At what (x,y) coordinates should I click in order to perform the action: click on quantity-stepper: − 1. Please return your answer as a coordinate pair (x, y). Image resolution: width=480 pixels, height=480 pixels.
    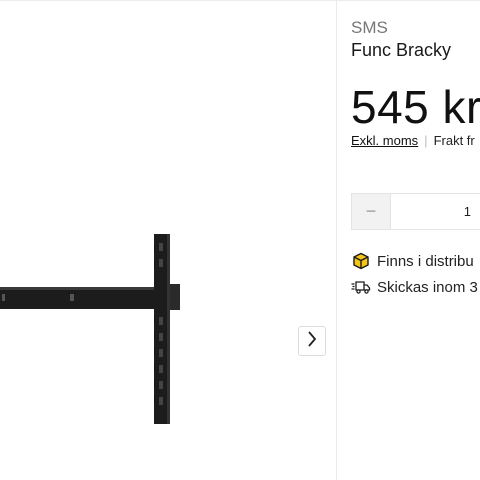
    Looking at the image, I should click on (415, 211).